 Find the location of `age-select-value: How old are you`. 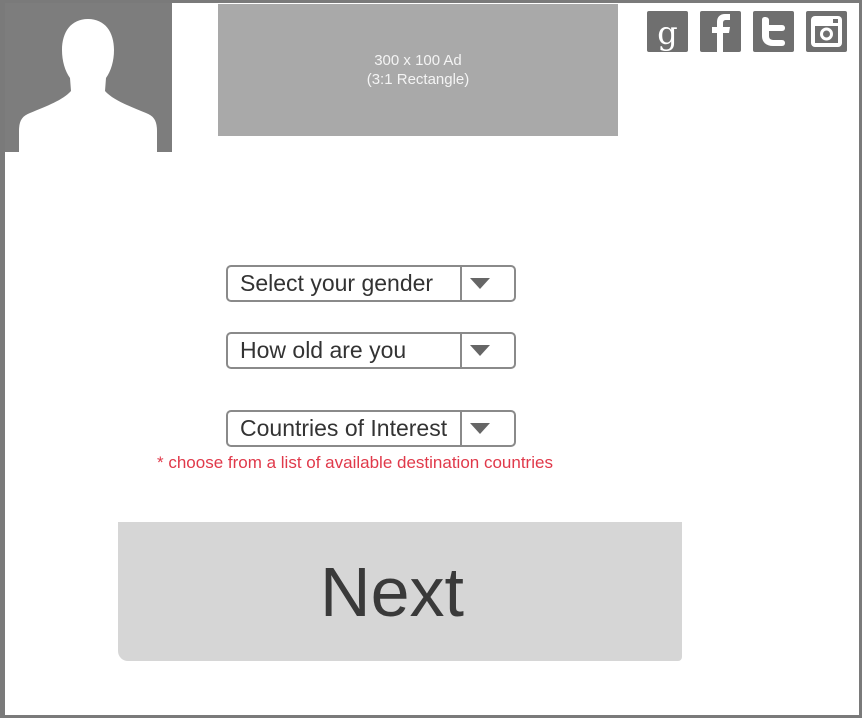

age-select-value: How old are you is located at coordinates (323, 350).